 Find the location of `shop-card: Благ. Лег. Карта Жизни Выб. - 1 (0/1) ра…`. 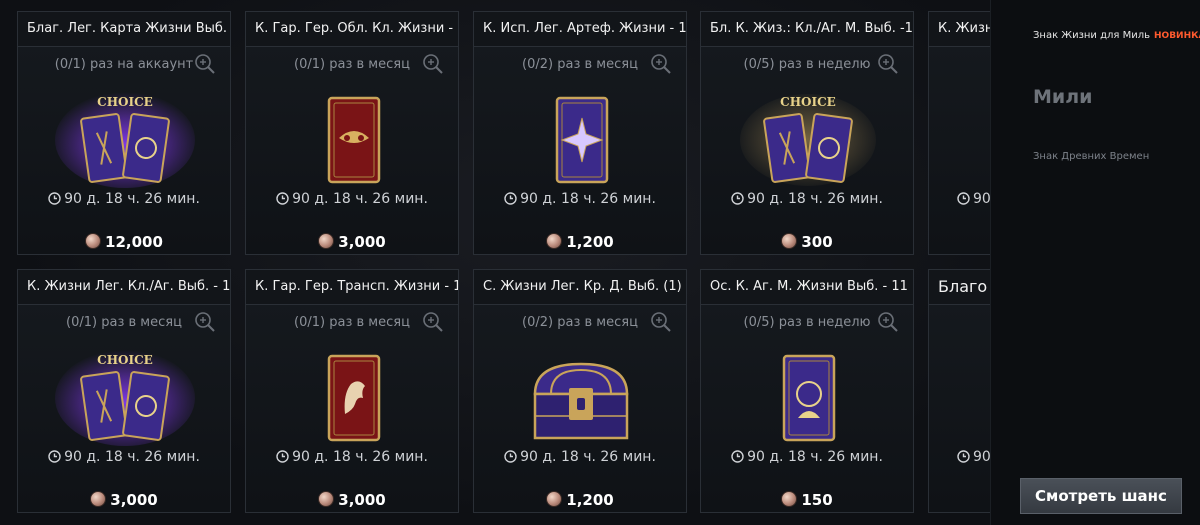

shop-card: Благ. Лег. Карта Жизни Выб. - 1 (0/1) ра… is located at coordinates (124, 133).